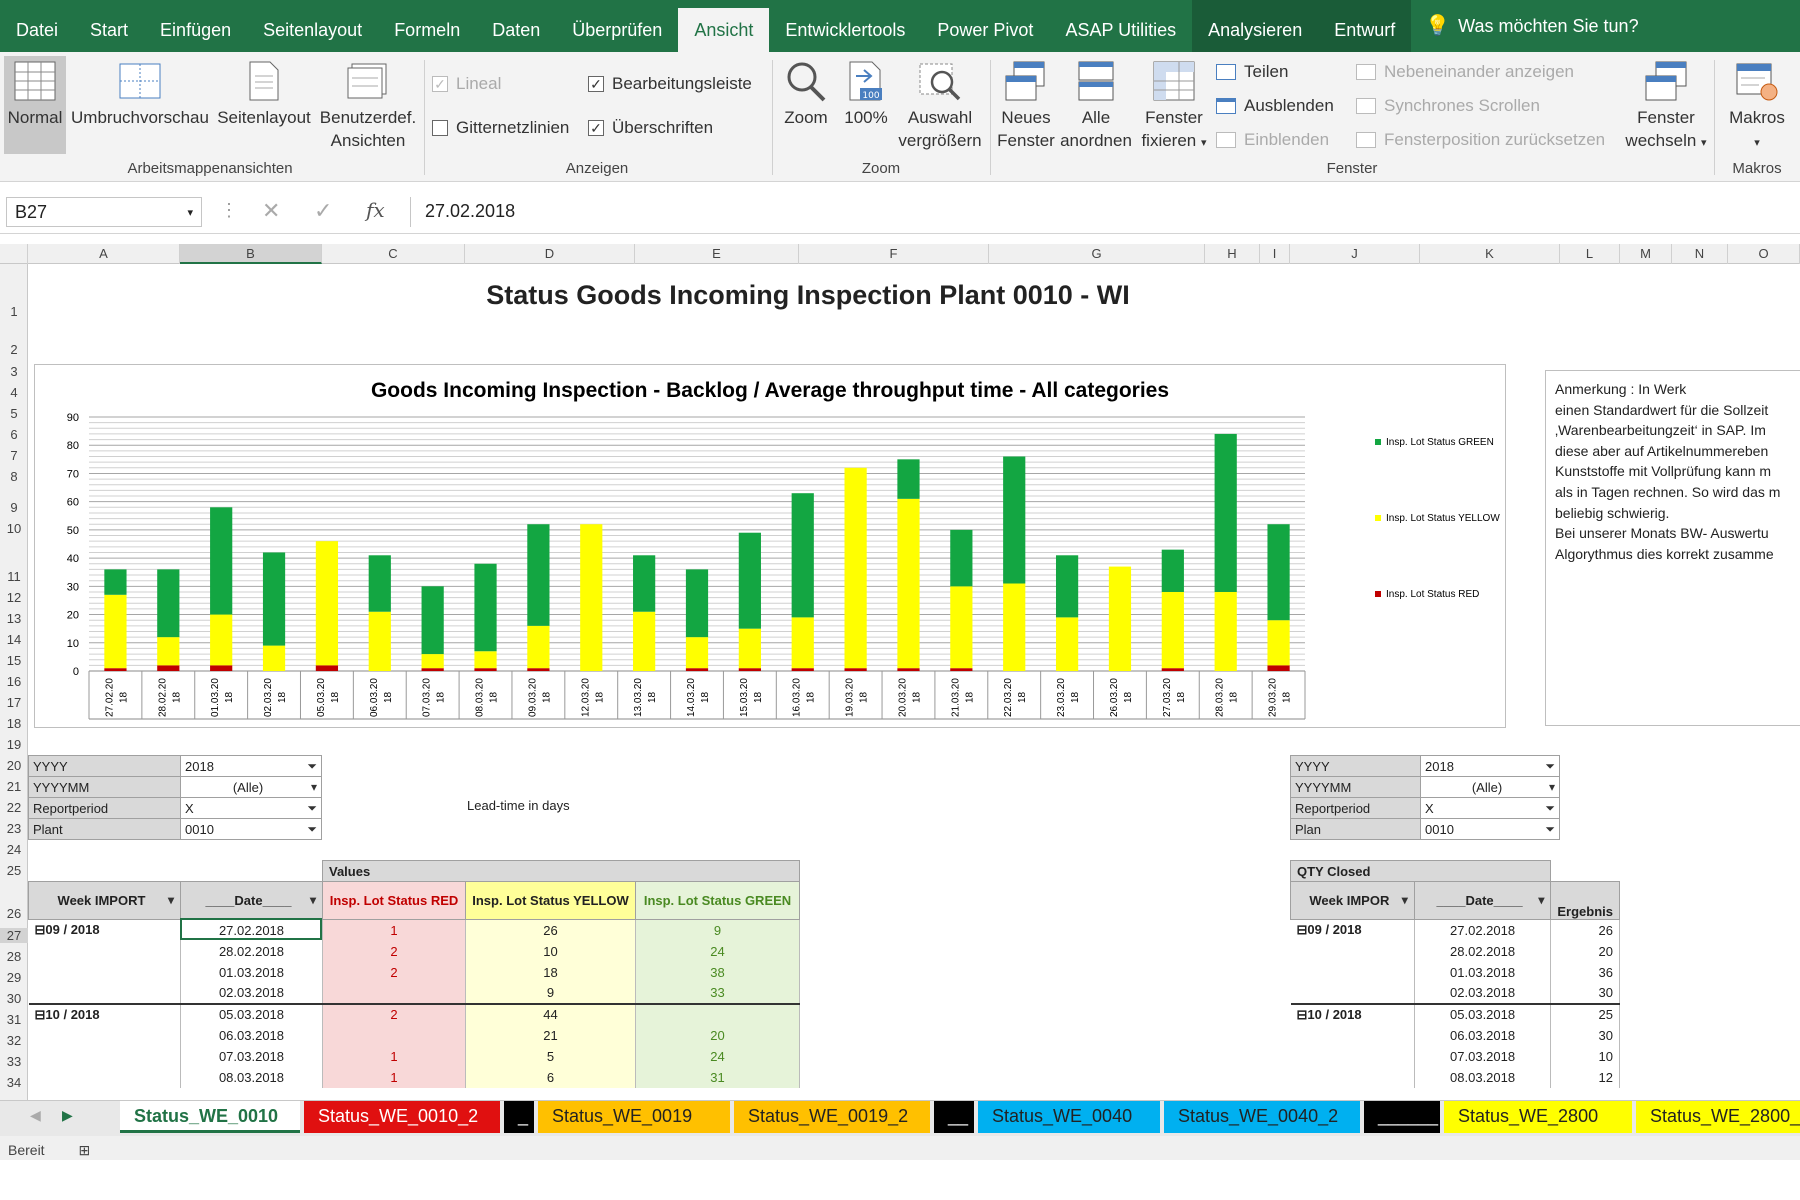 This screenshot has width=1800, height=1200. Describe the element at coordinates (1700, 254) in the screenshot. I see `column-header-n: N` at that location.